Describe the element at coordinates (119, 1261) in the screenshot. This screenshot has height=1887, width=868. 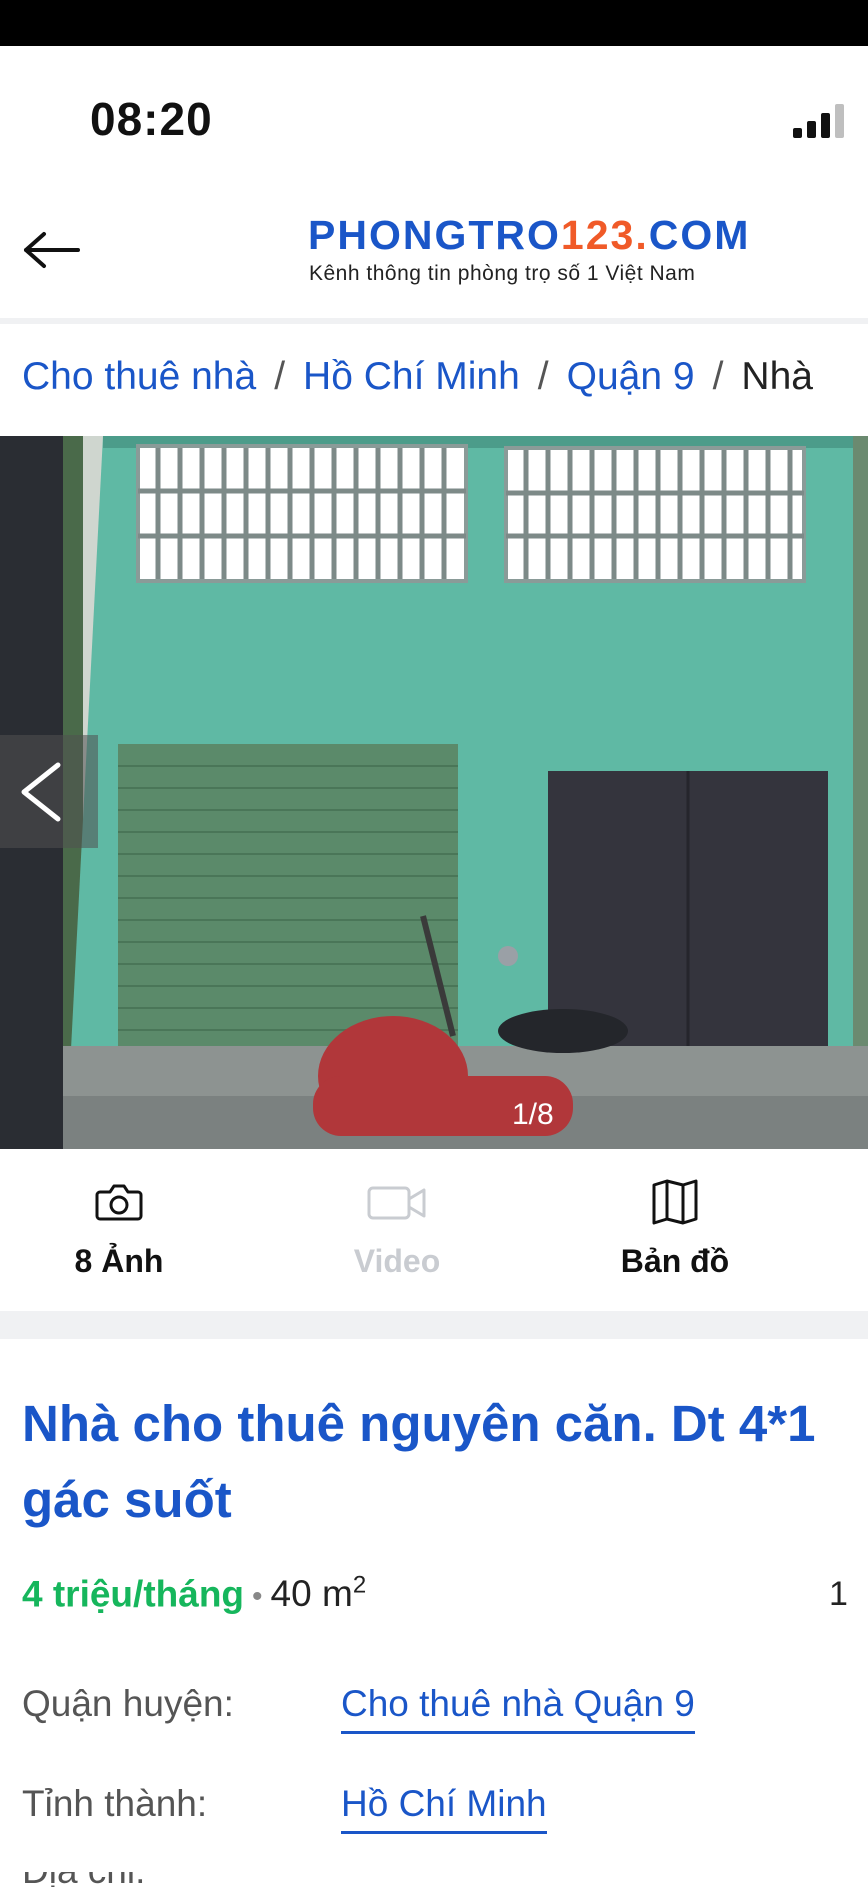
I see `tab-photos-label: 8 Ảnh` at that location.